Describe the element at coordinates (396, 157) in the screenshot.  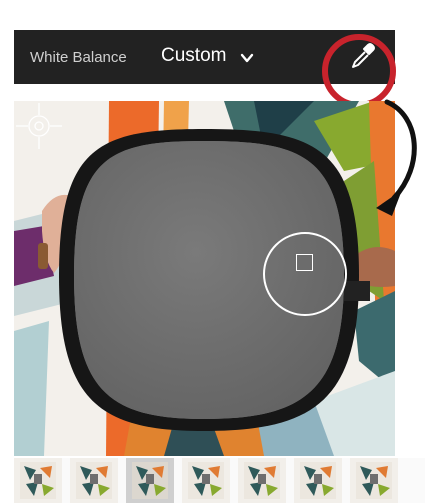
I see `curved-arrow-icon` at that location.